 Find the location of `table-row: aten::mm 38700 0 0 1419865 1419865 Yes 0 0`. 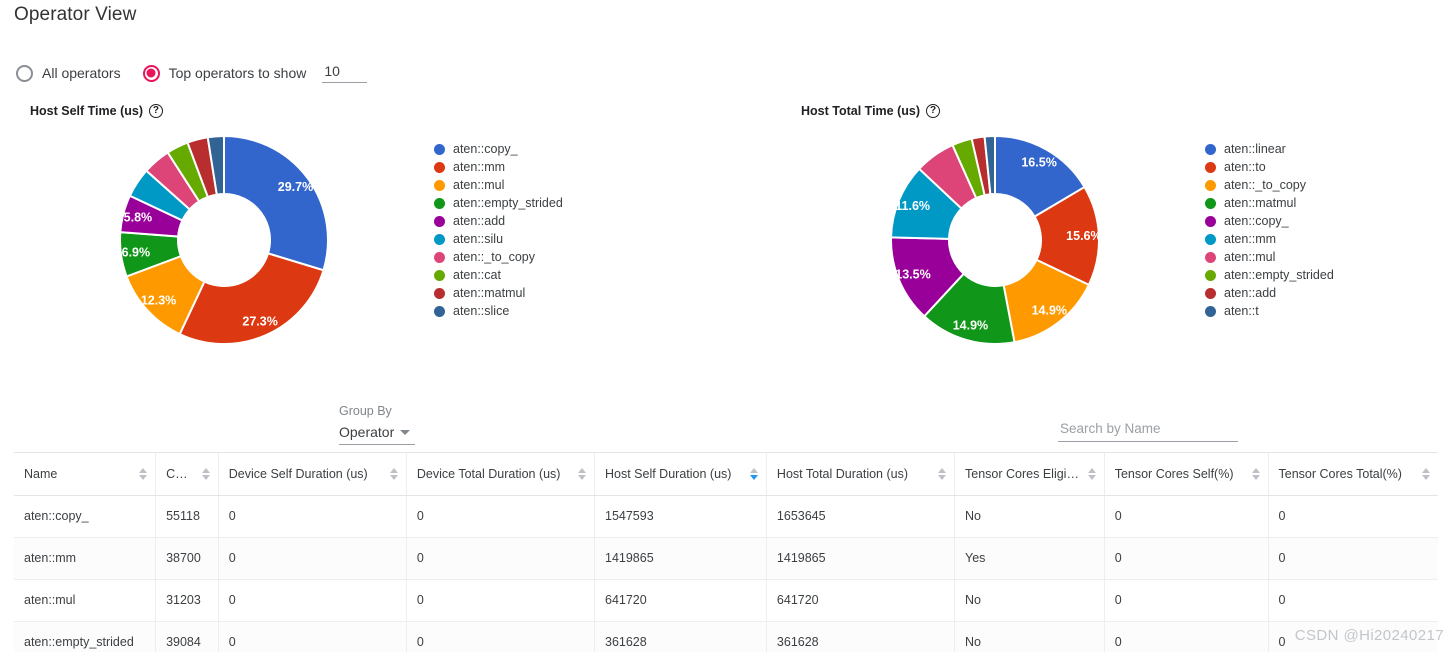

table-row: aten::mm 38700 0 0 1419865 1419865 Yes 0 0 is located at coordinates (726, 558).